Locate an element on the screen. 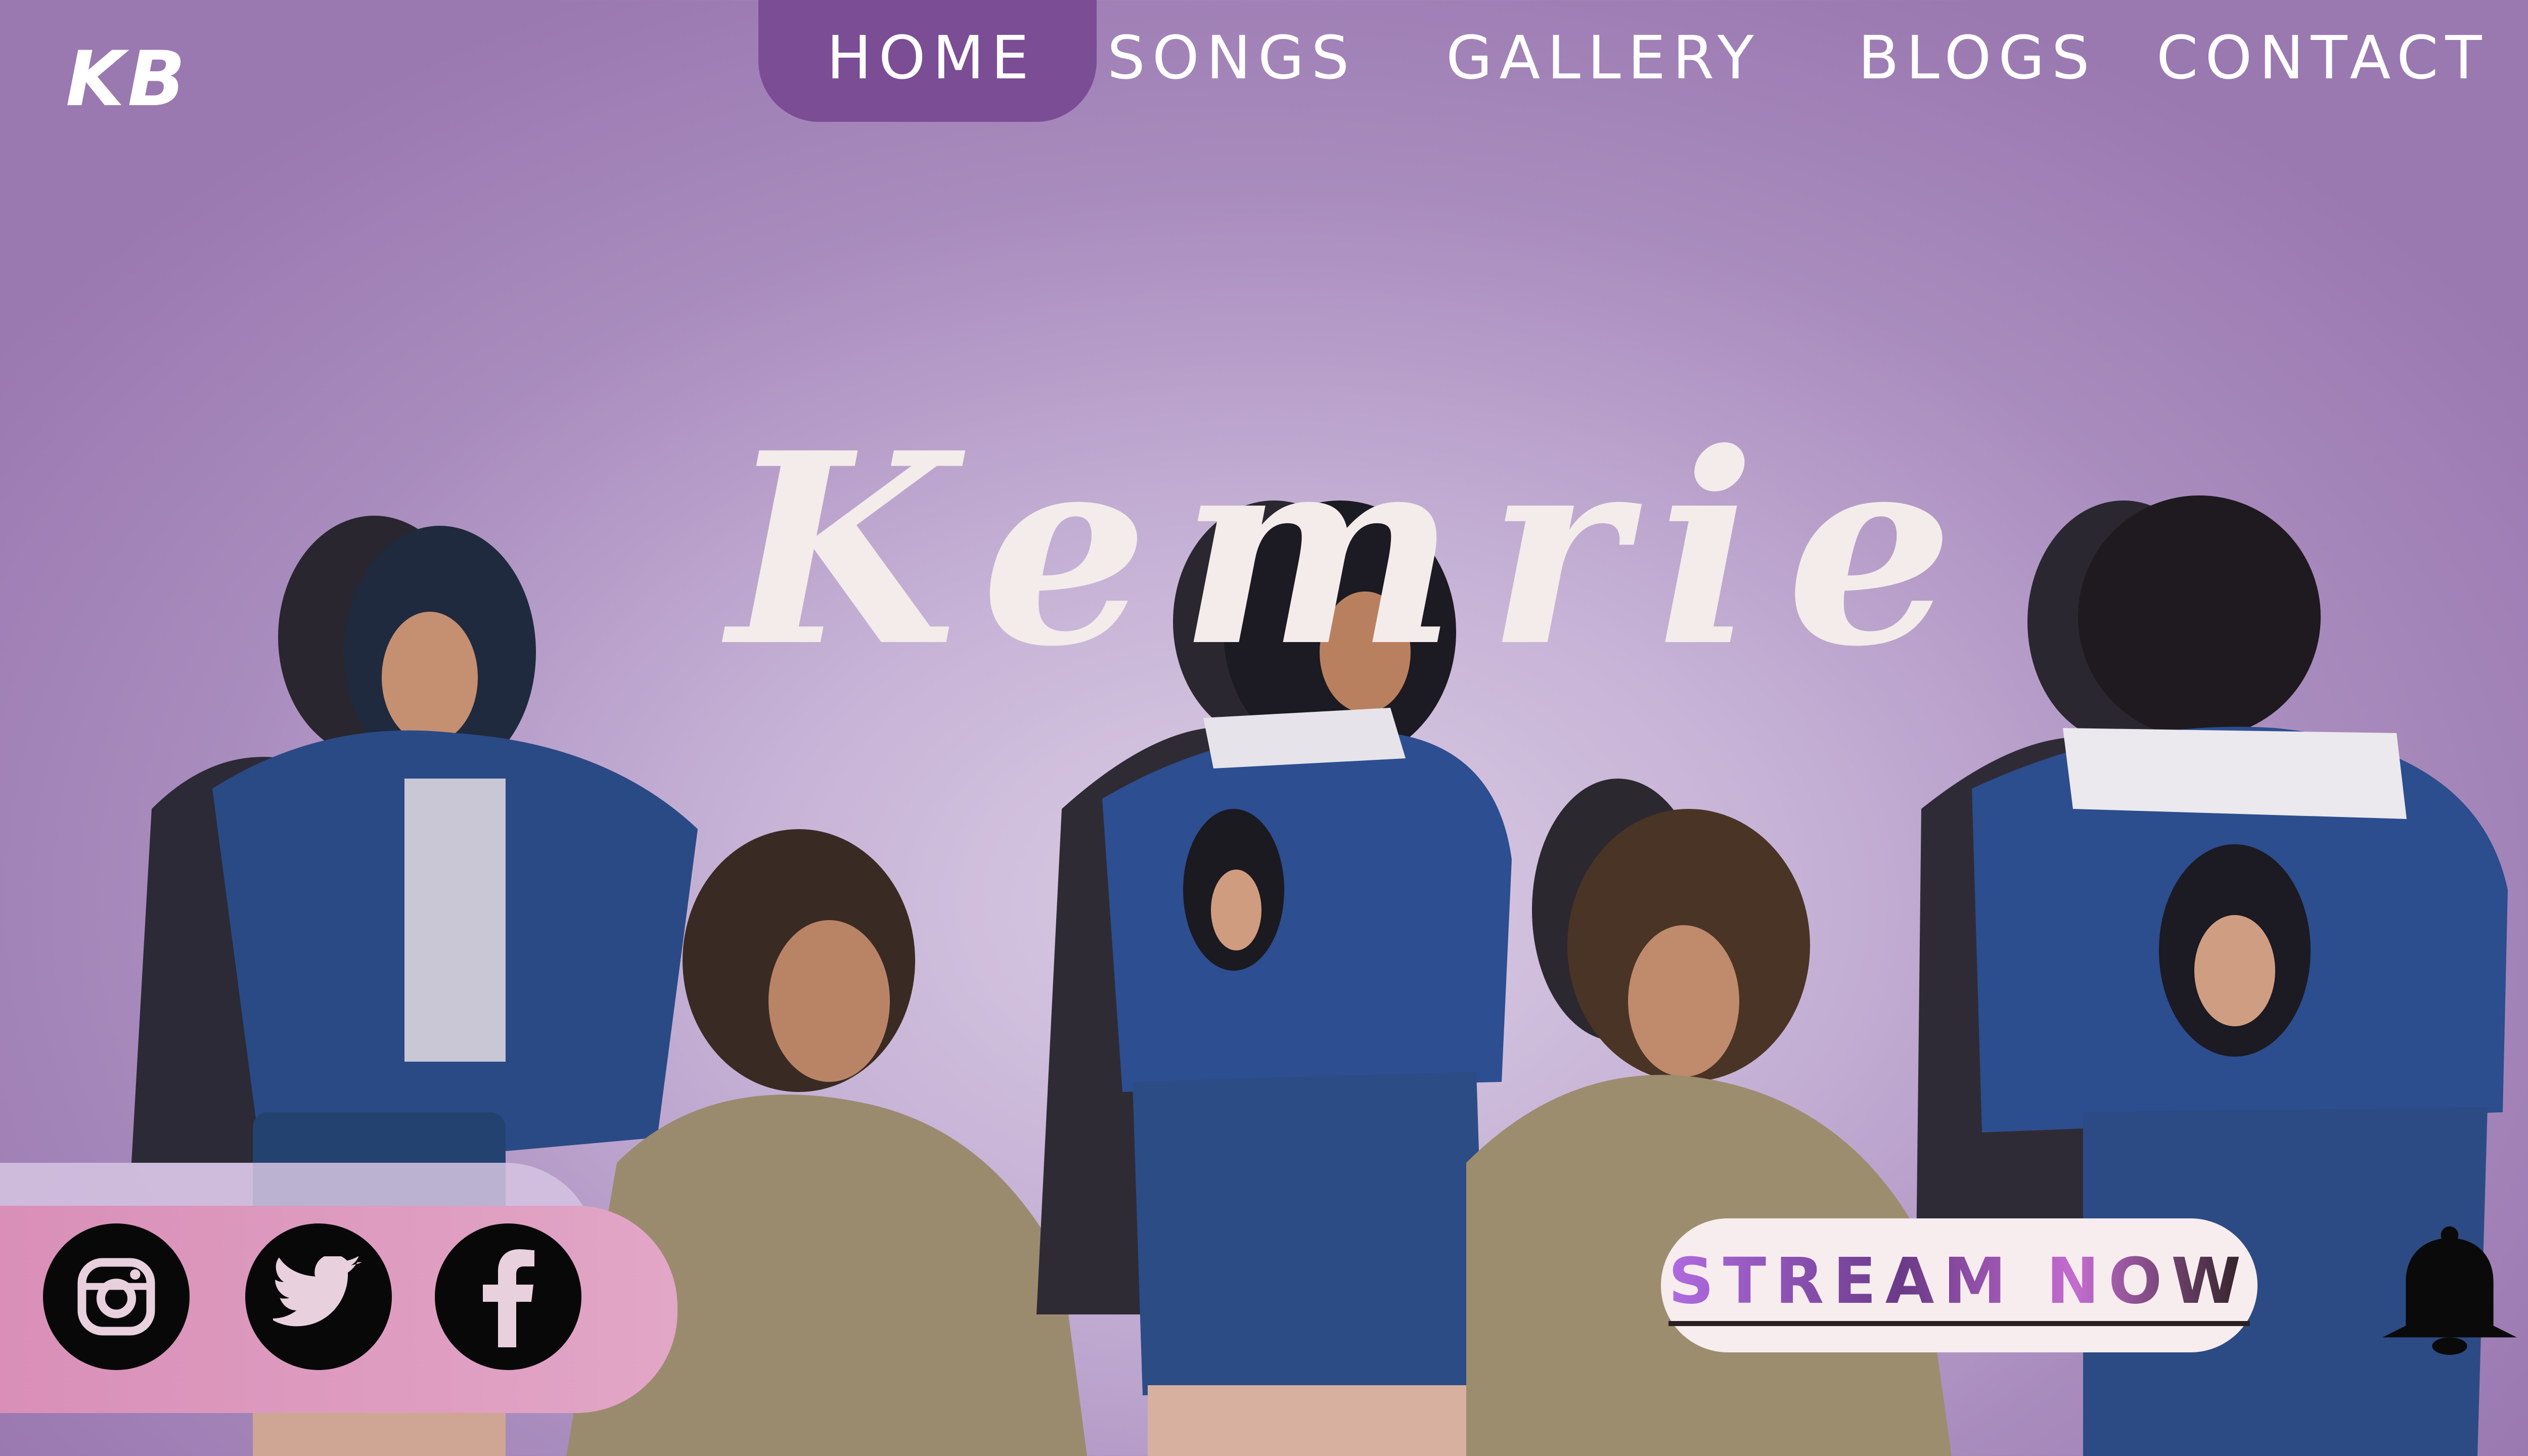 The width and height of the screenshot is (2528, 1456). nav-gallery: GALLERY is located at coordinates (1604, 58).